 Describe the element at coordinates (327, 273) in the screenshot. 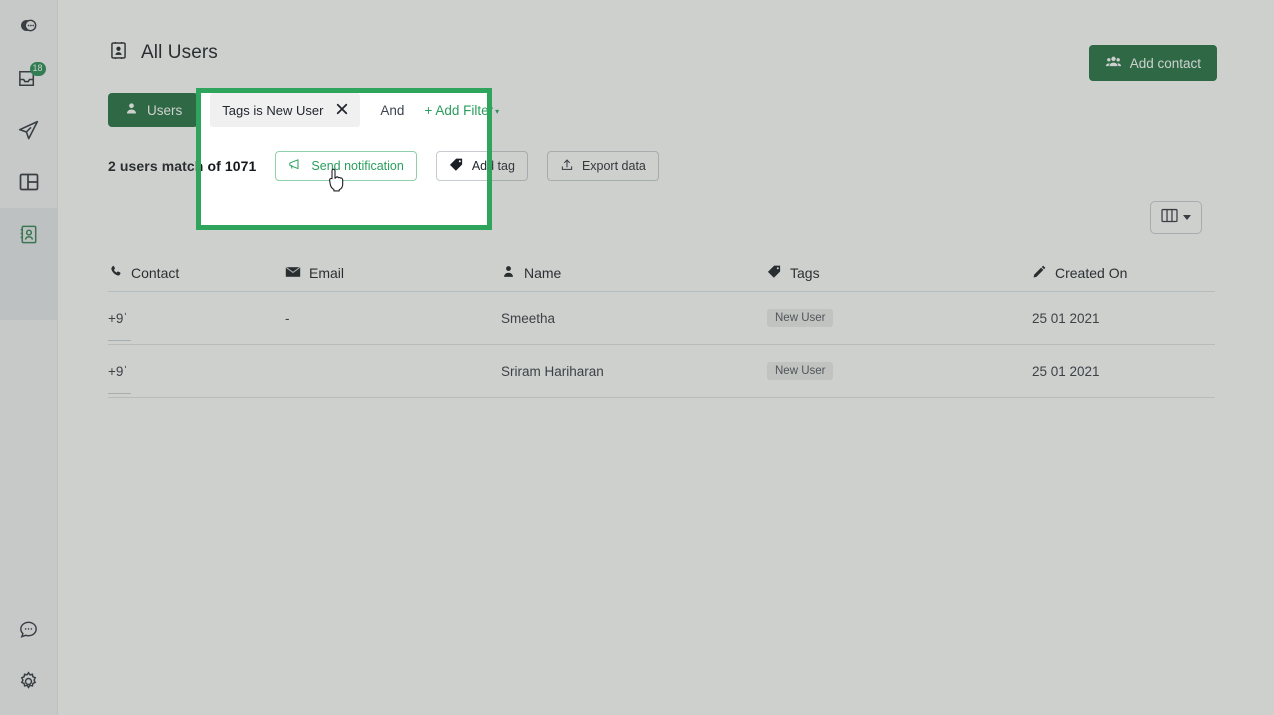

I see `column-header-email-label: Email` at that location.